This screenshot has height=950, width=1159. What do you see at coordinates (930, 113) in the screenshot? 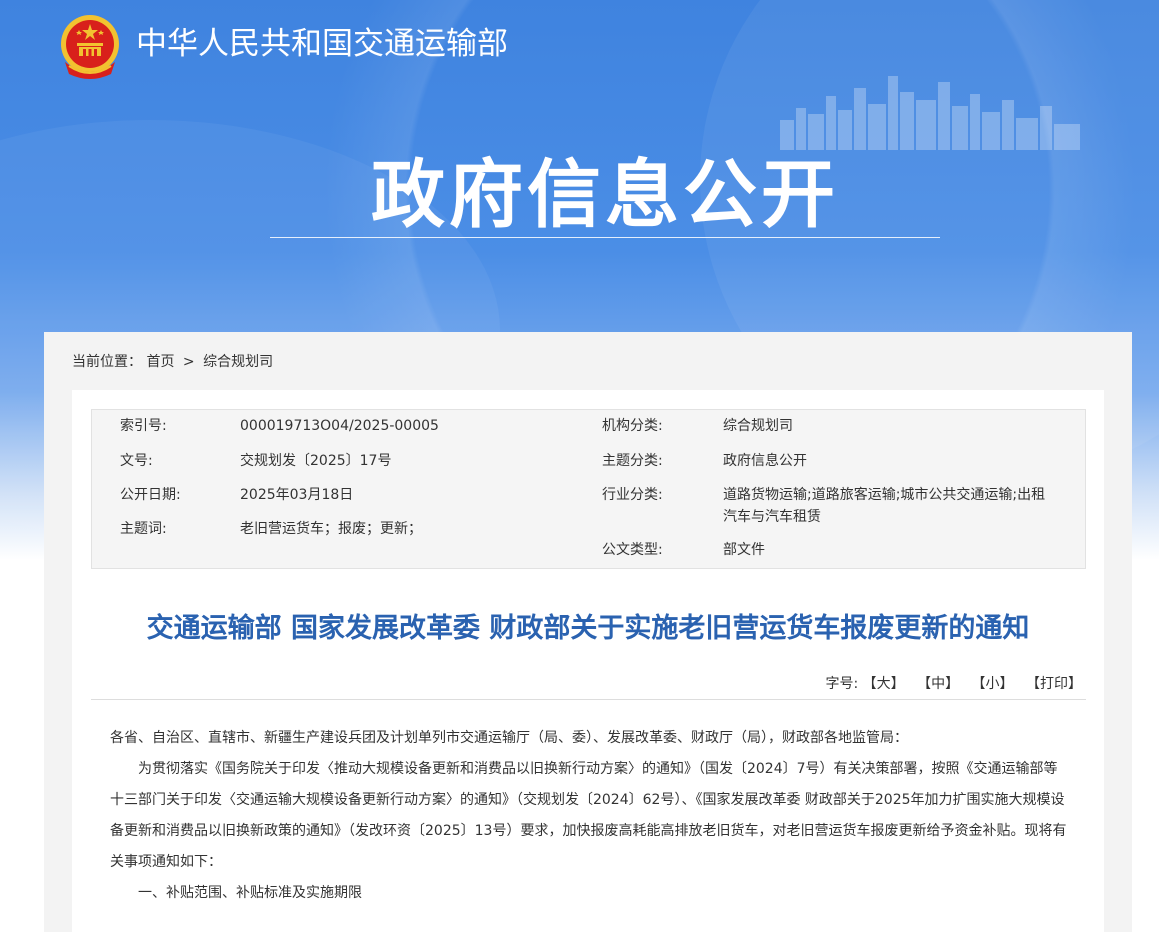
I see `city-skyline-icon` at bounding box center [930, 113].